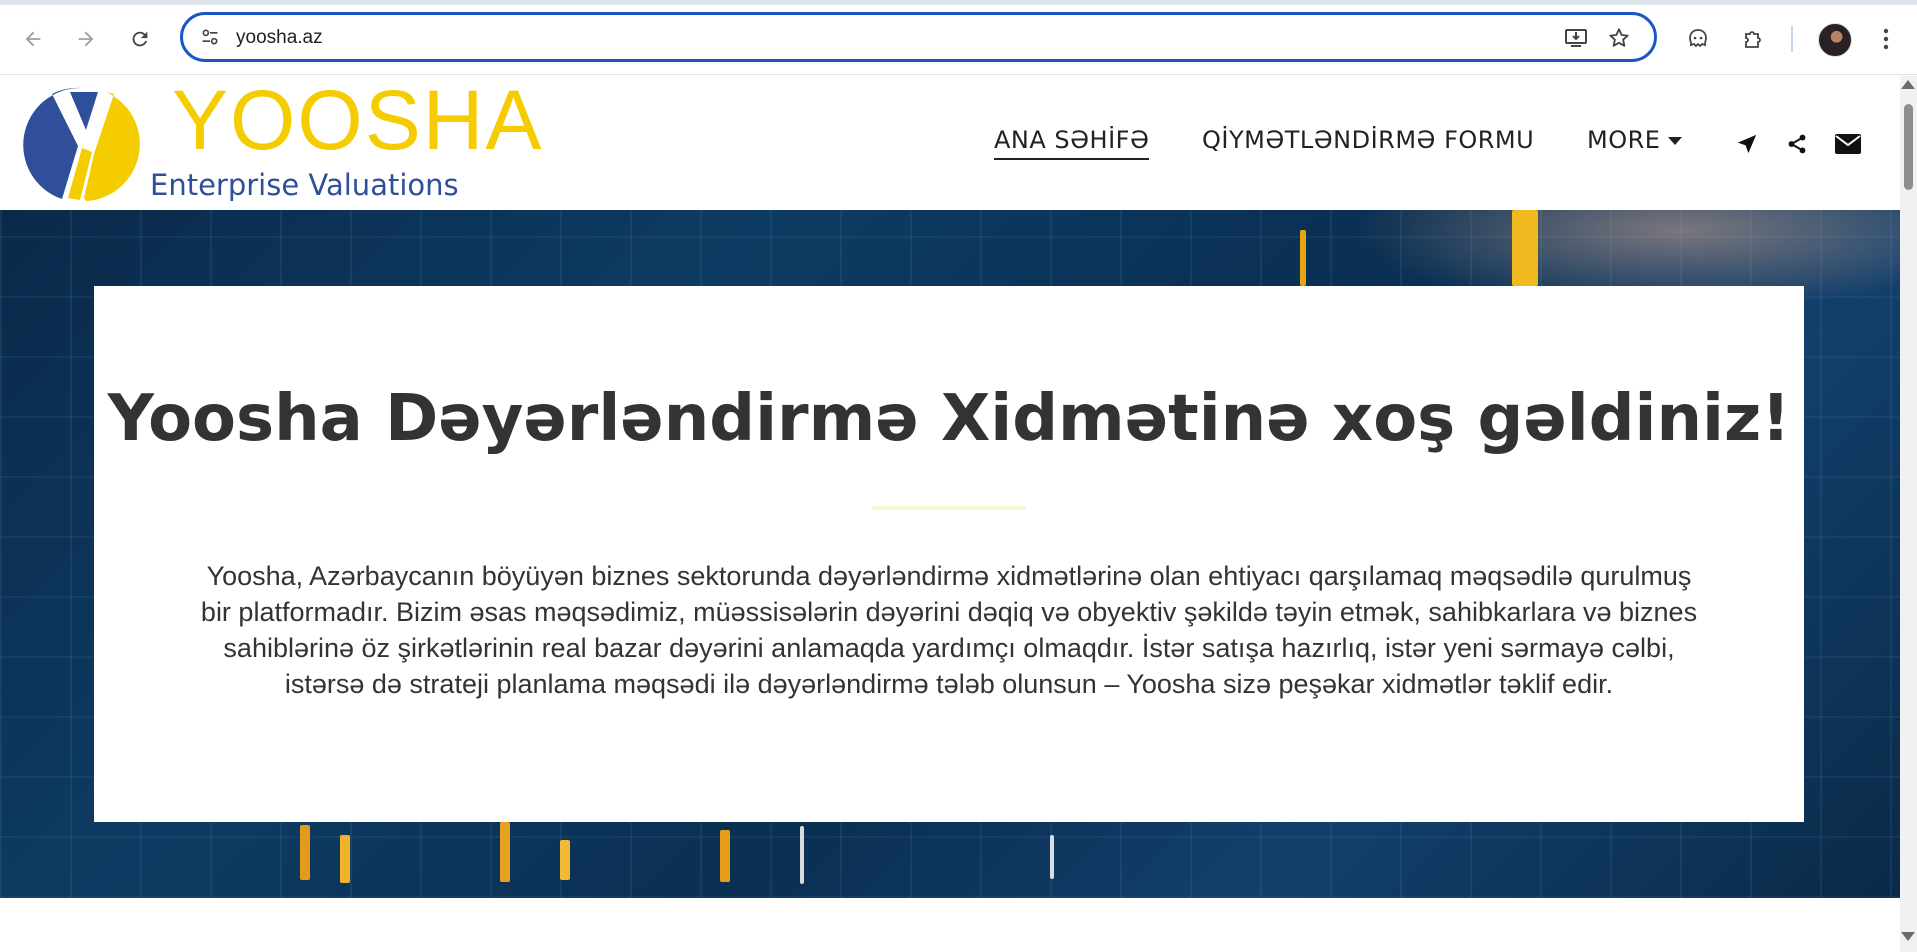 Image resolution: width=1917 pixels, height=952 pixels. I want to click on site-logo: YOOSHA Enterprise Valuations, so click(280, 142).